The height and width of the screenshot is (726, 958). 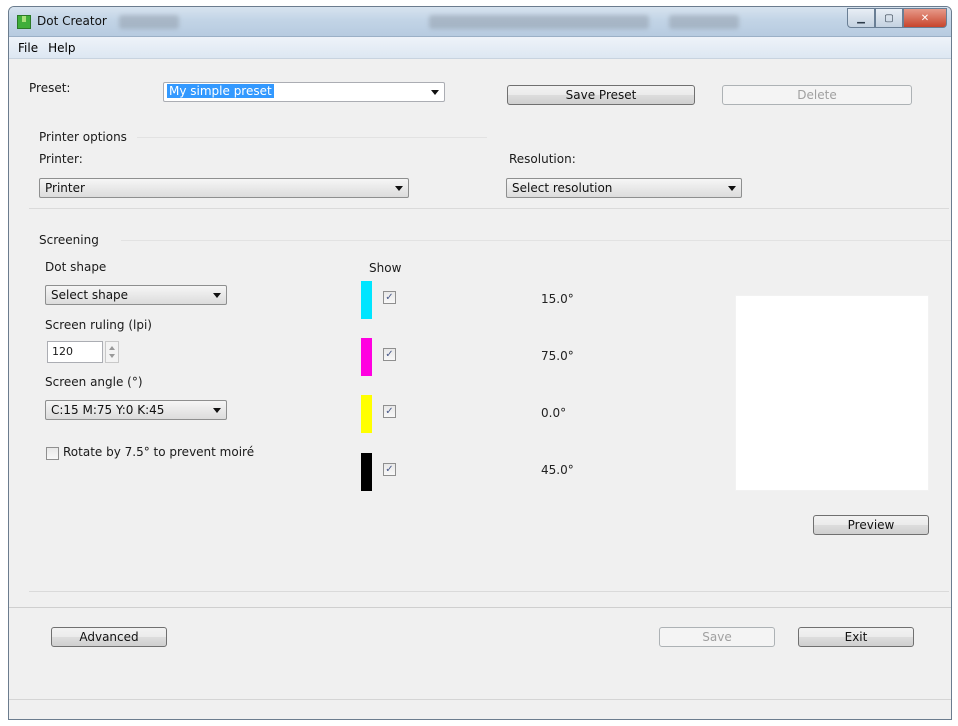 What do you see at coordinates (601, 95) in the screenshot?
I see `save-preset-button: Save Preset` at bounding box center [601, 95].